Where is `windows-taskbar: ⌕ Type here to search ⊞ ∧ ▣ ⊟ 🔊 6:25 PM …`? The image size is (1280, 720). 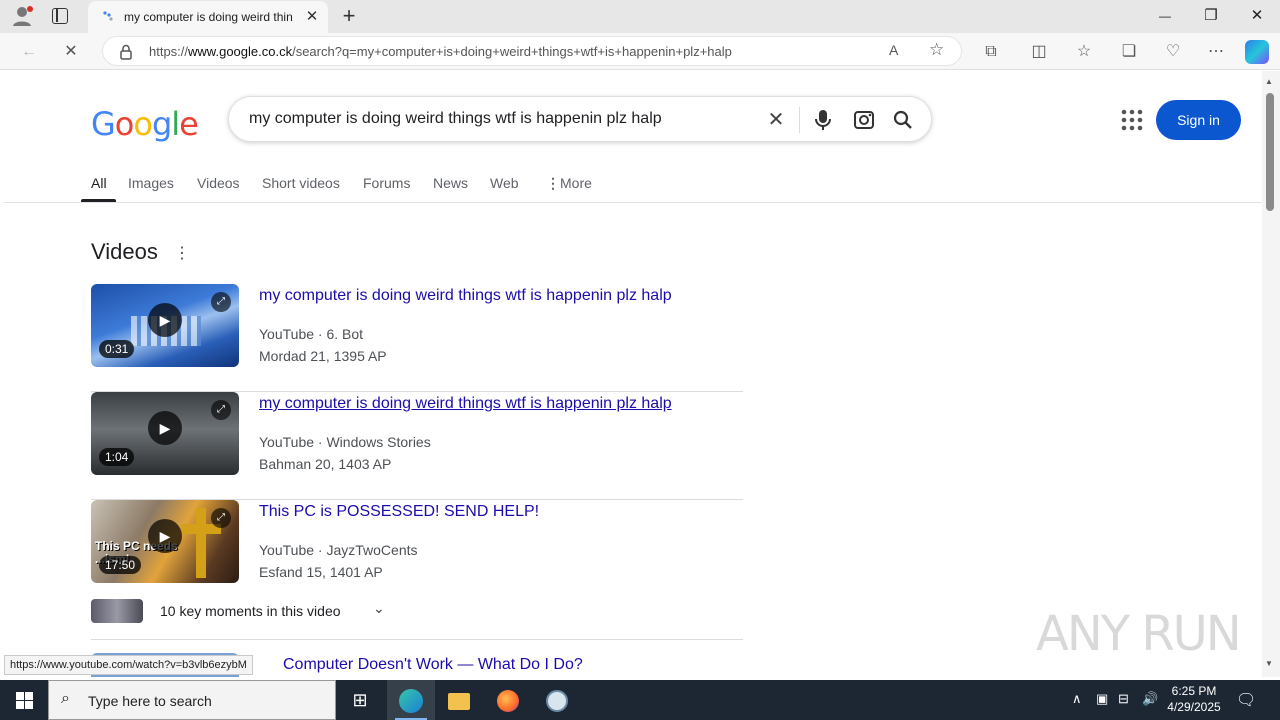
windows-taskbar: ⌕ Type here to search ⊞ ∧ ▣ ⊟ 🔊 6:25 PM … is located at coordinates (640, 700).